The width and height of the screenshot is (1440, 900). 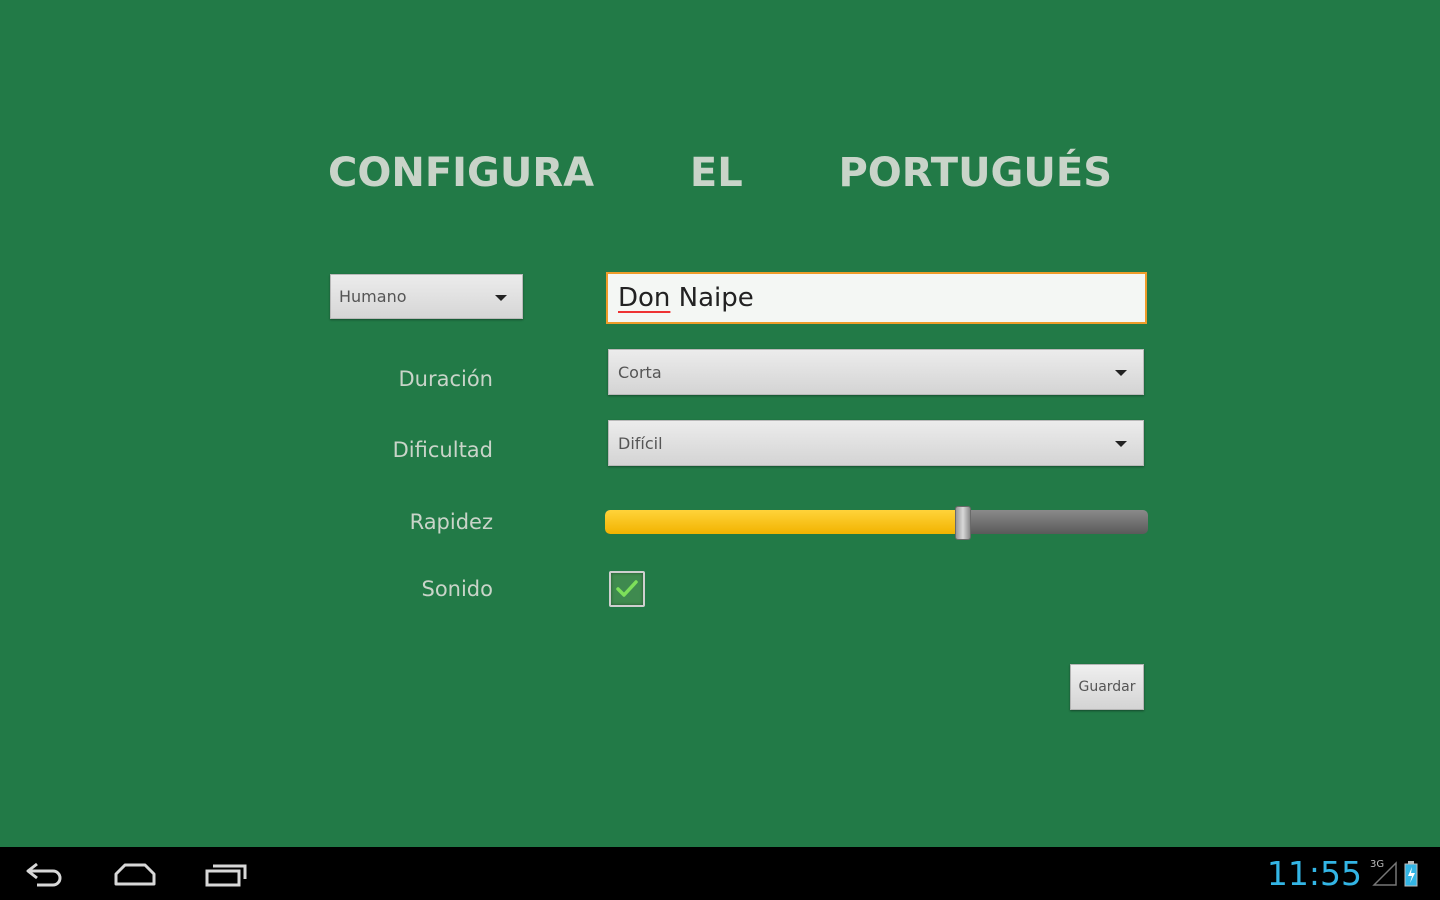 I want to click on speed-slider-thumb, so click(x=963, y=523).